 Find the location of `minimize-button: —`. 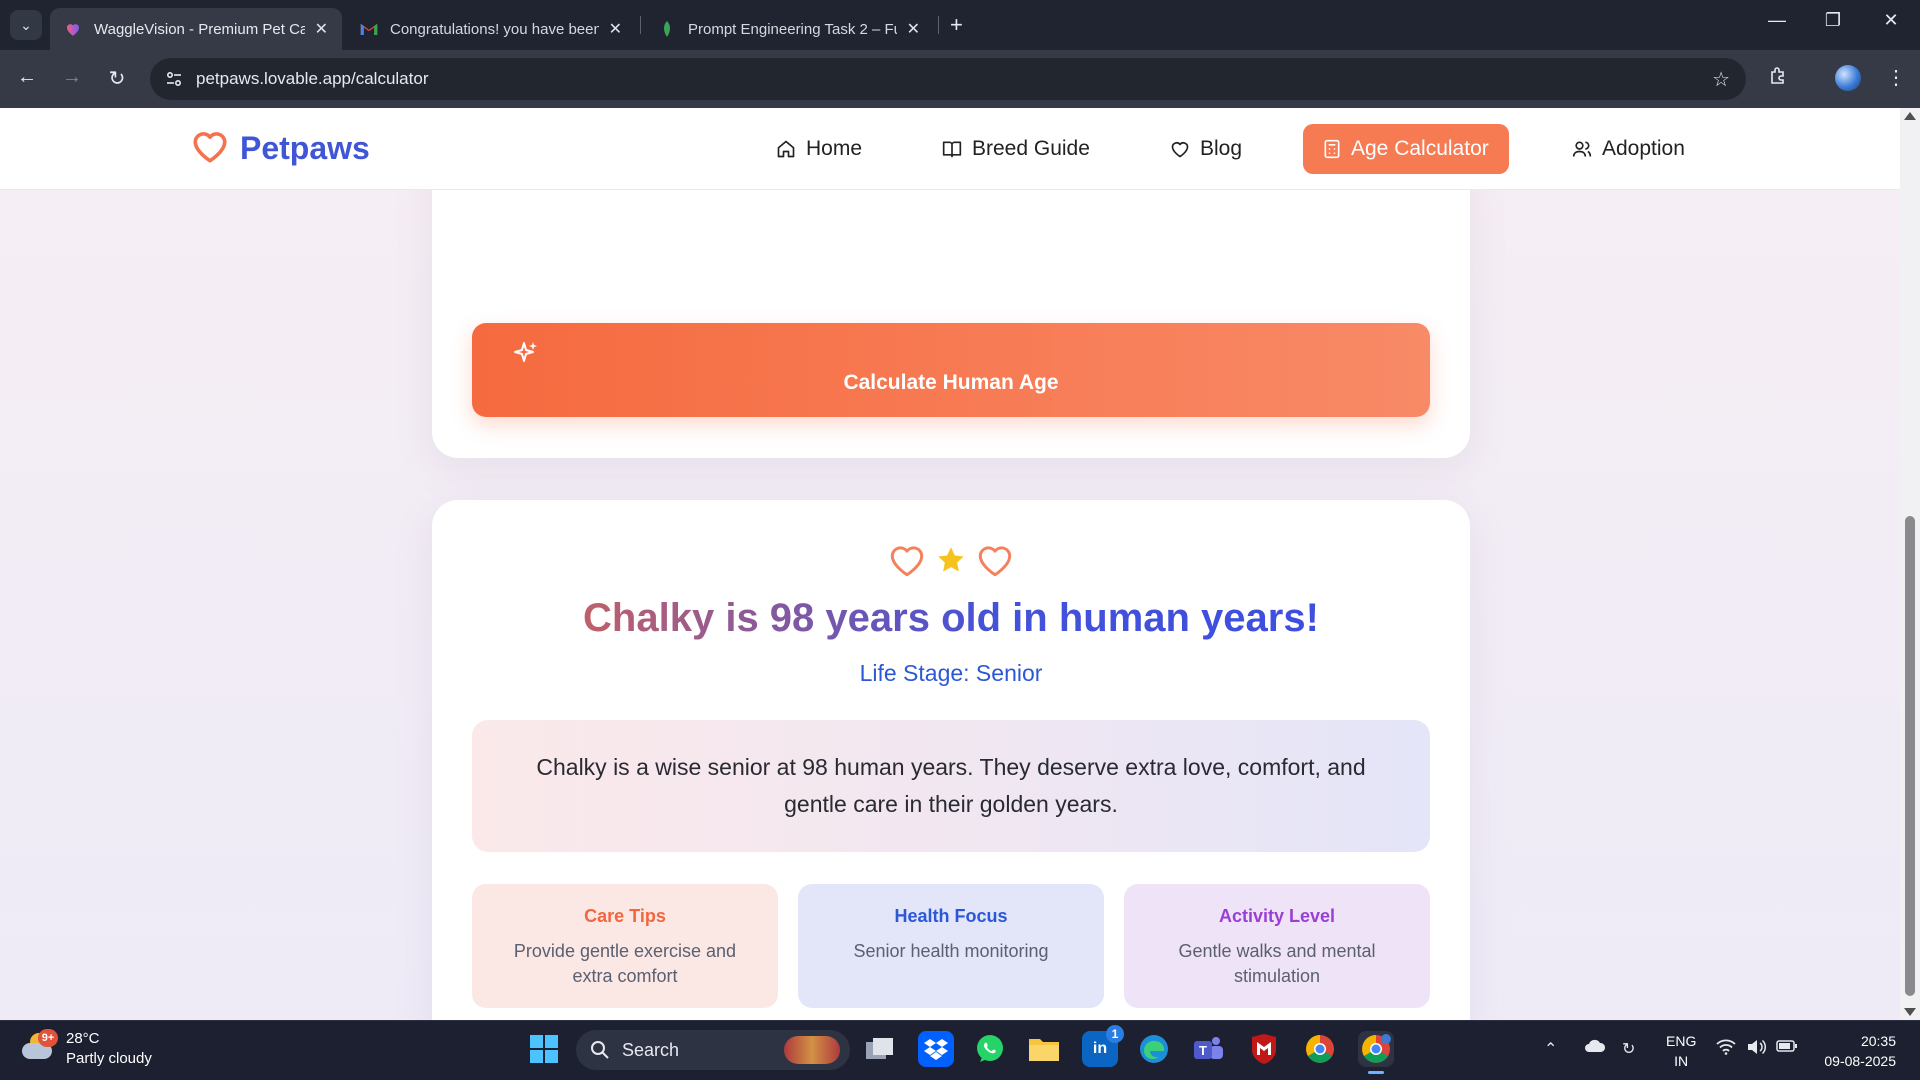

minimize-button: — is located at coordinates (1777, 20).